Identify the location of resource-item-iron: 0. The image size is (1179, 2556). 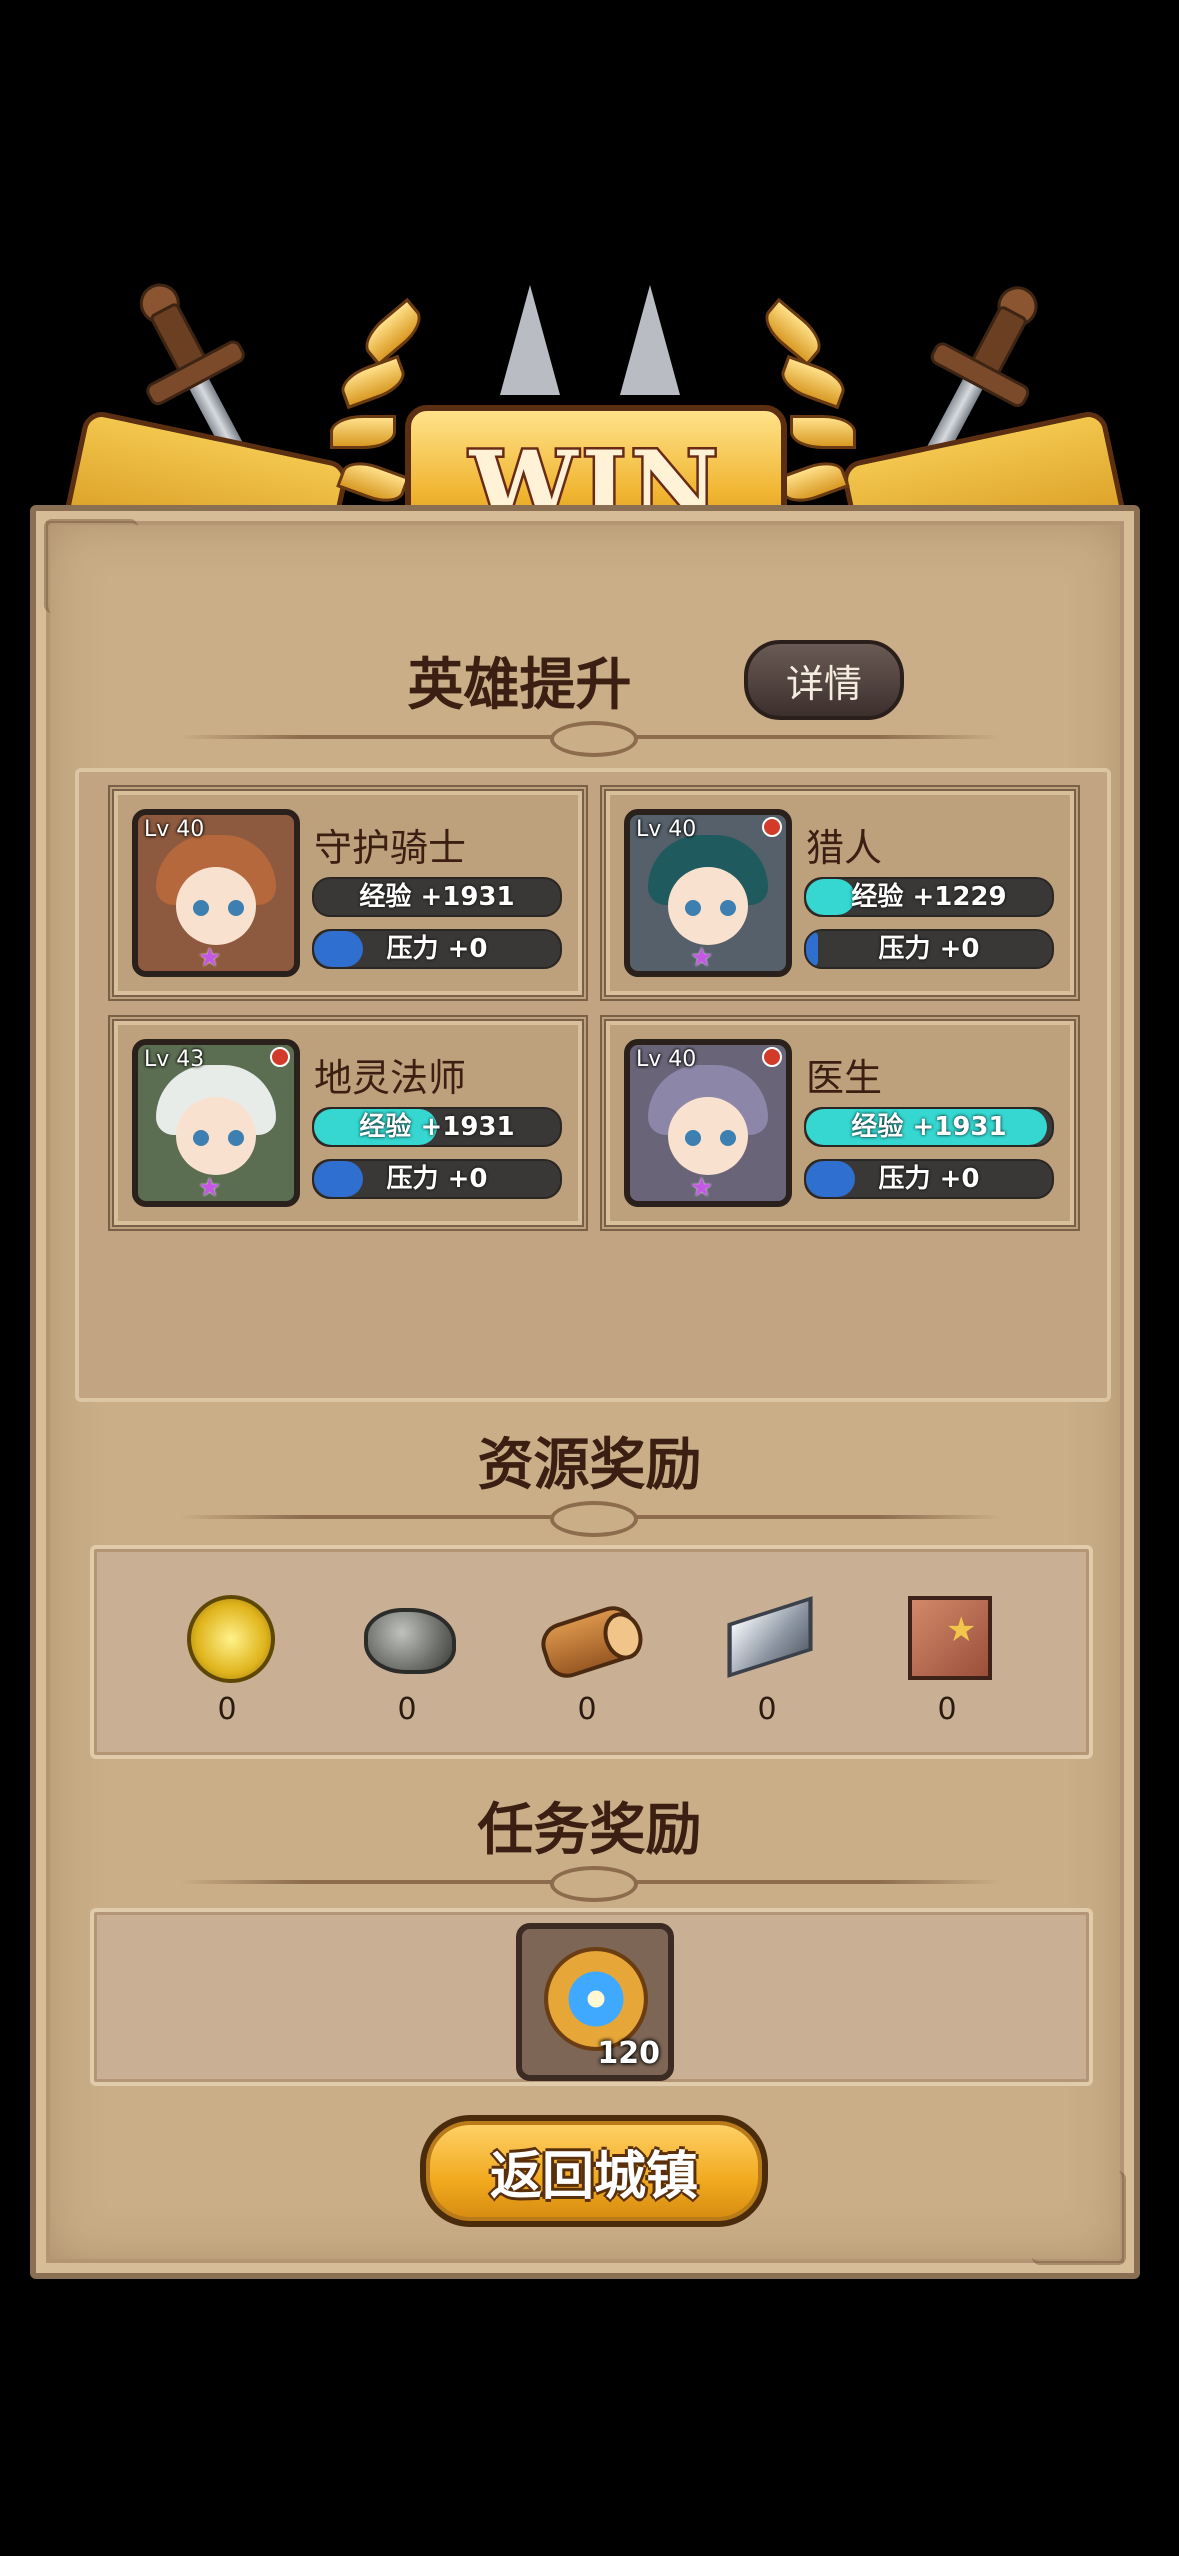
(767, 1658).